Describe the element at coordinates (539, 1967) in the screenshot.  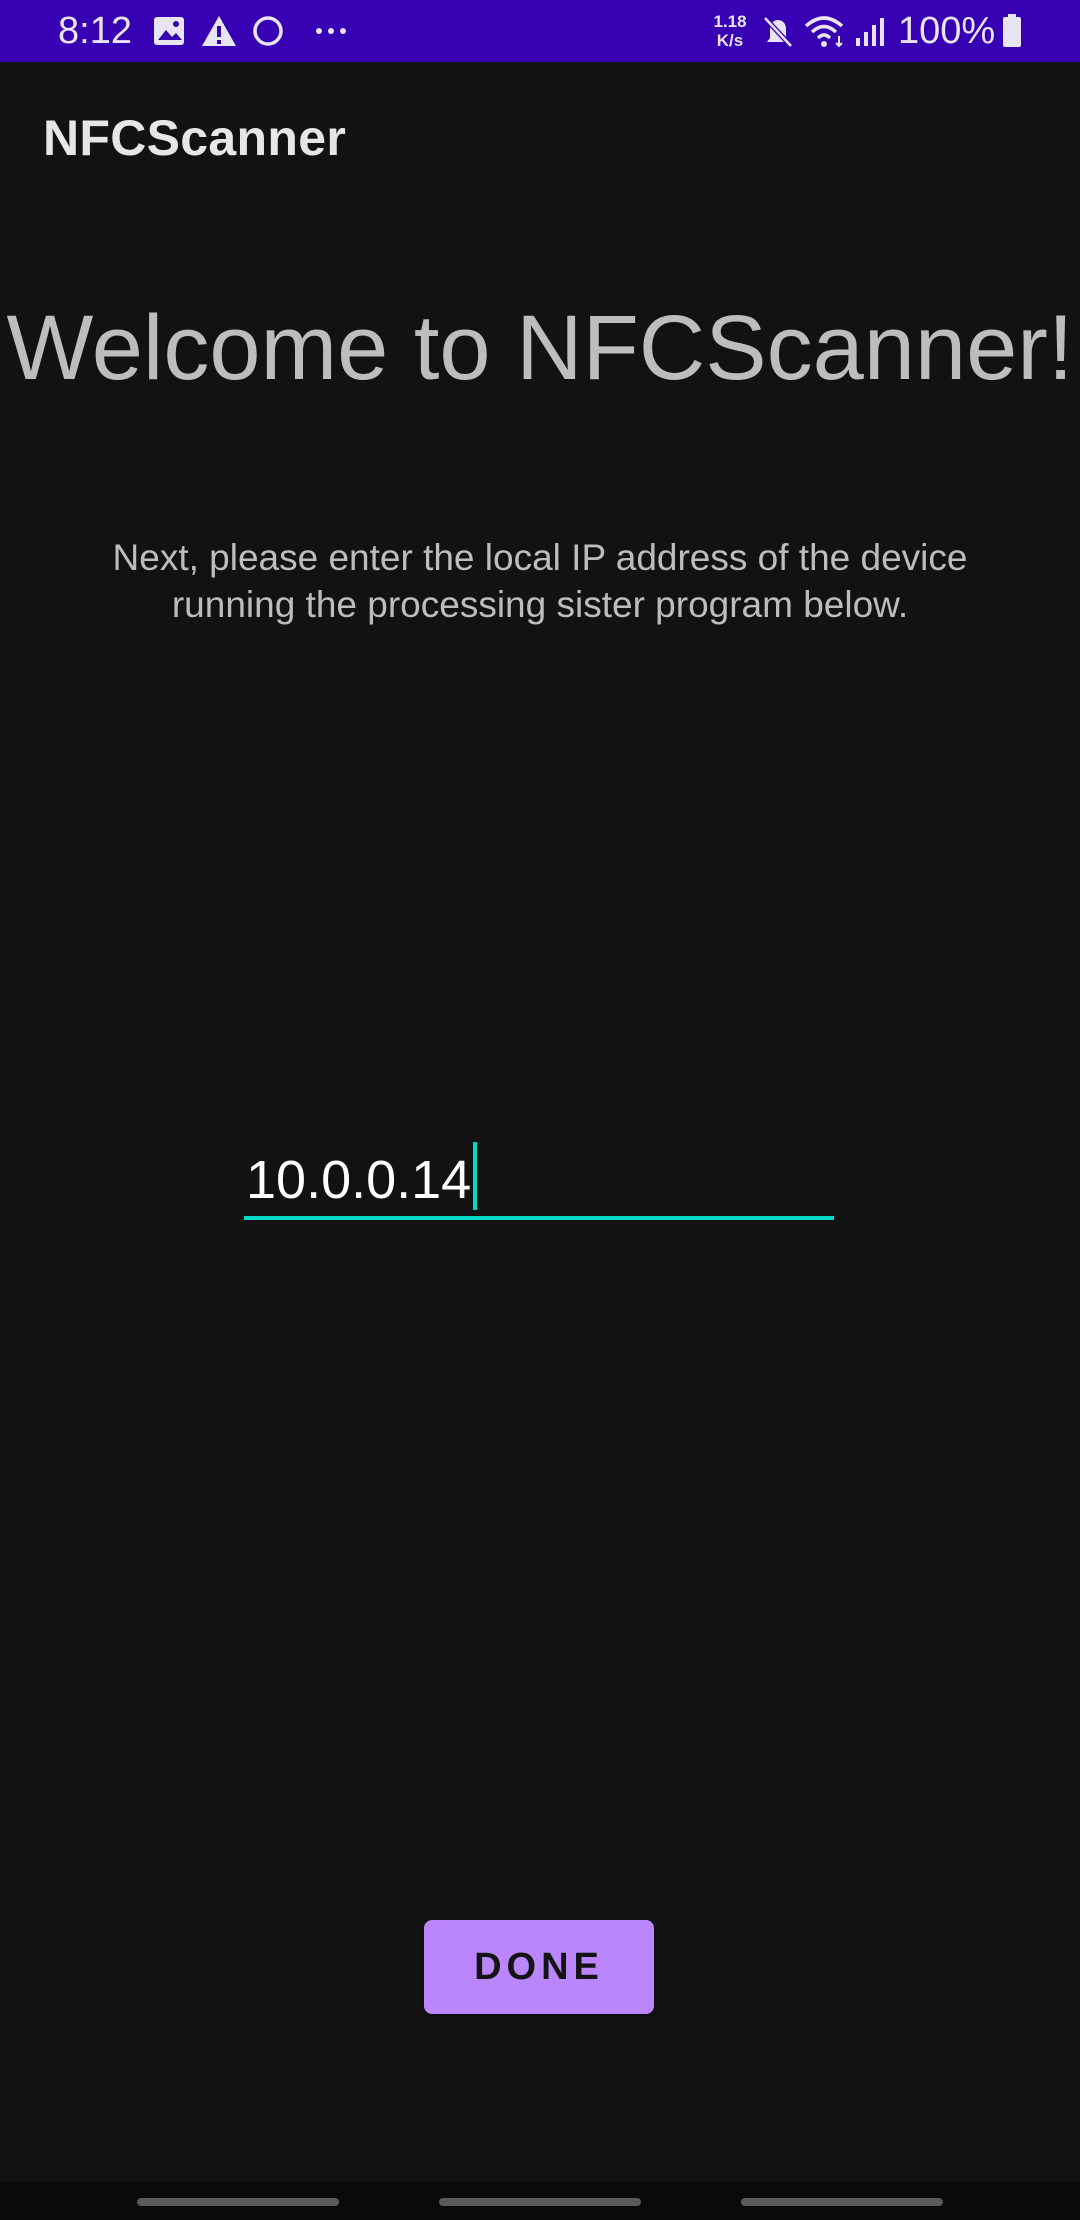
I see `done-button: DONE` at that location.